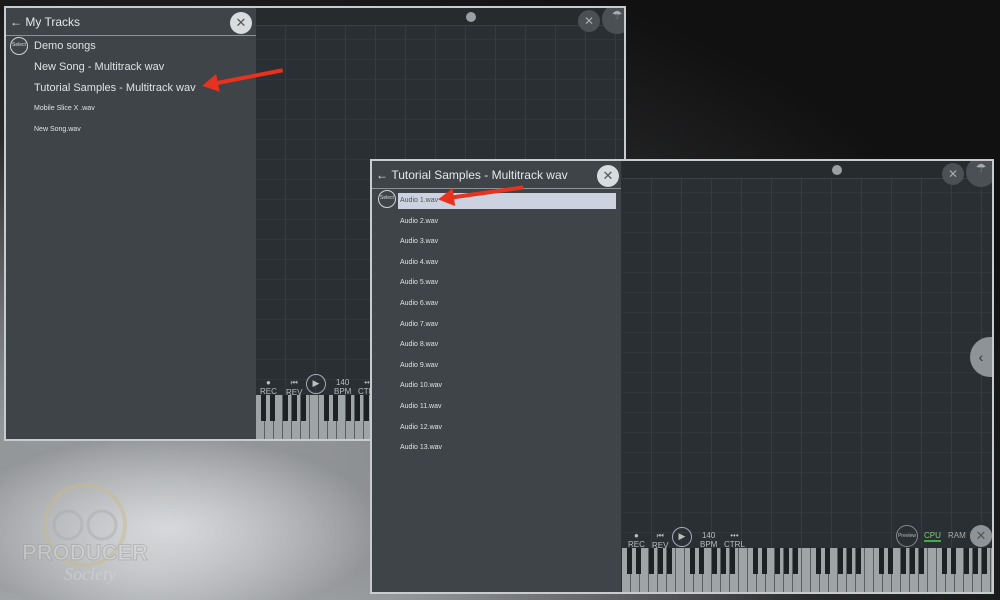  I want to click on list-item: Audio 2.wav, so click(418, 222).